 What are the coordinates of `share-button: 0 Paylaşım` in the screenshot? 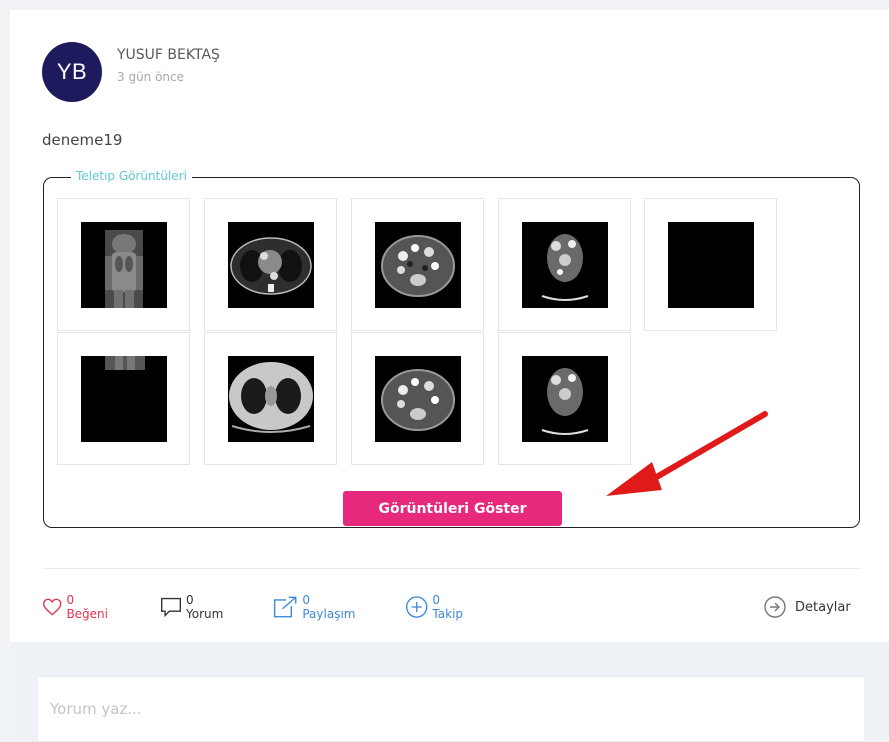 It's located at (315, 607).